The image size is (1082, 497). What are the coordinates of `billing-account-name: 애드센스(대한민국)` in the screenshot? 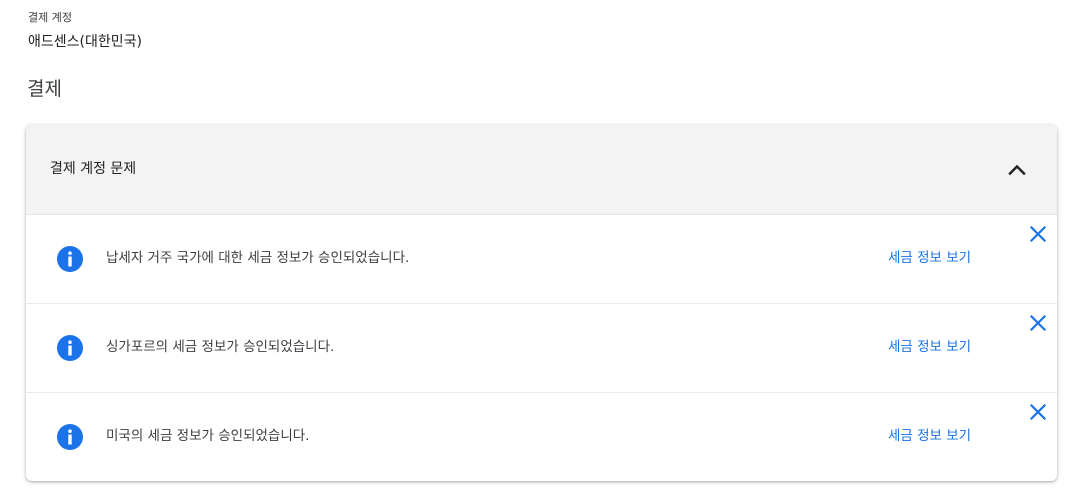 It's located at (85, 42).